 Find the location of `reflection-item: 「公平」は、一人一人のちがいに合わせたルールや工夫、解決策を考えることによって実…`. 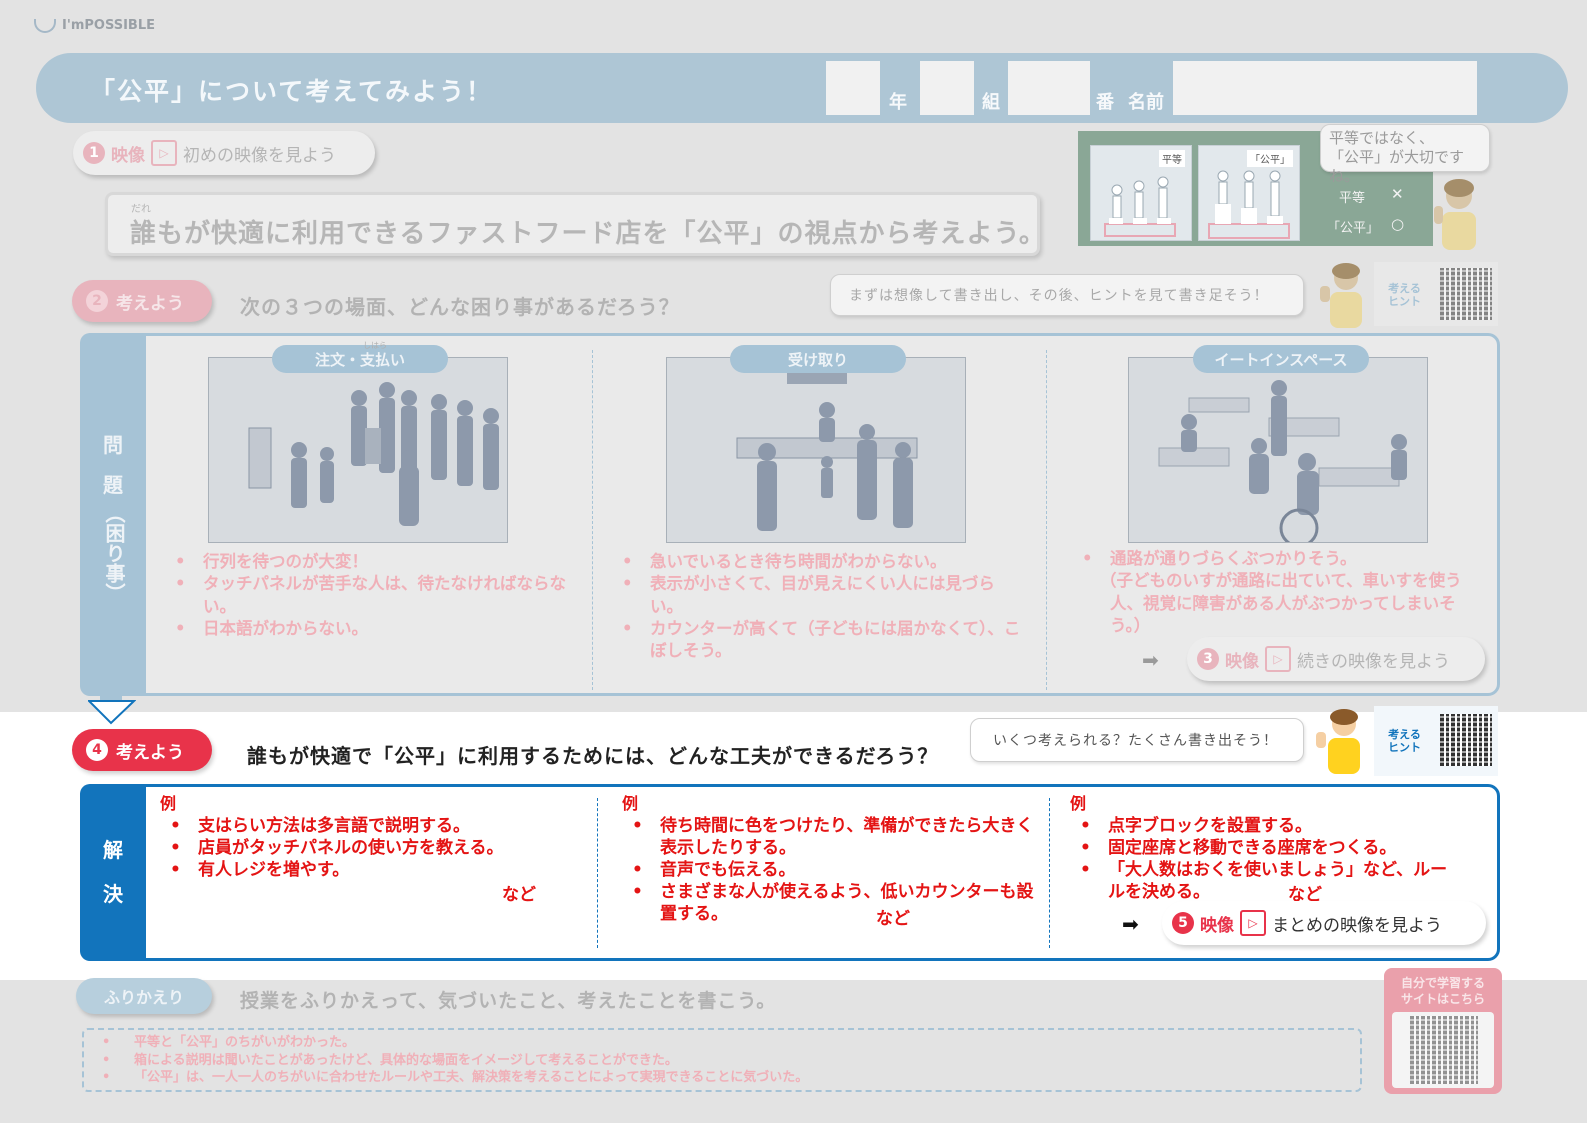

reflection-item: 「公平」は、一人一人のちがいに合わせたルールや工夫、解決策を考えることによって実… is located at coordinates (471, 1078).